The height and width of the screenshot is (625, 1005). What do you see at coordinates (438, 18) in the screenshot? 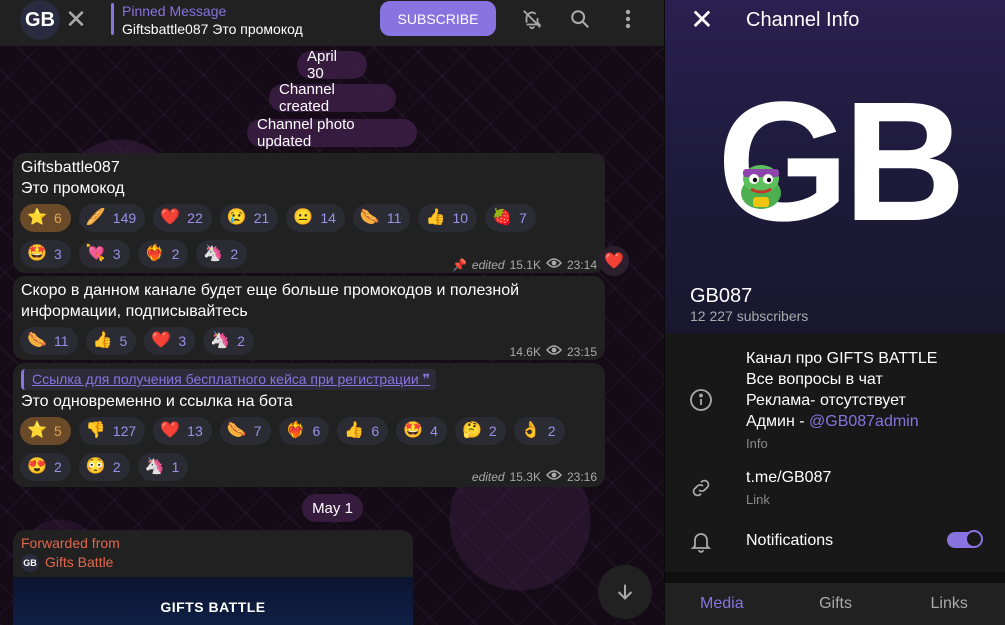
I see `subscribe-button: SUBSCRIBE` at bounding box center [438, 18].